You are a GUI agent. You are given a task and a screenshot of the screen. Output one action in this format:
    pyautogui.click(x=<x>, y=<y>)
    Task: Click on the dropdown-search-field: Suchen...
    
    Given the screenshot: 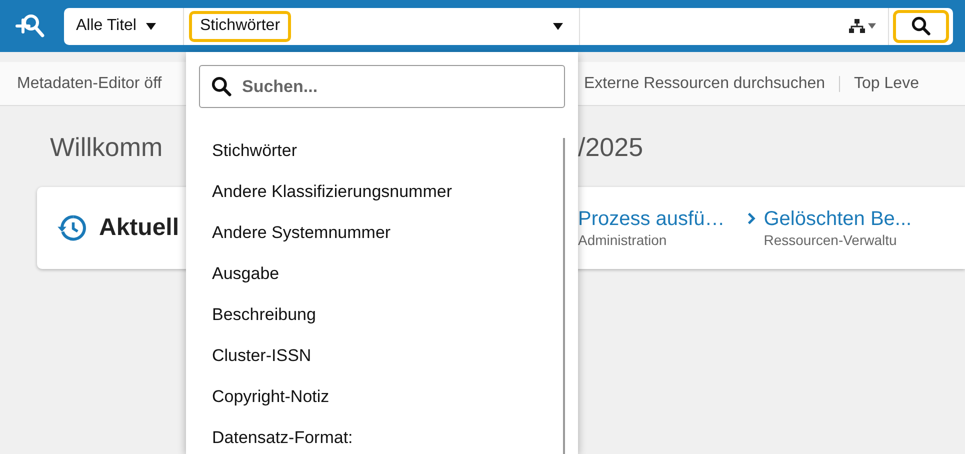 What is the action you would take?
    pyautogui.click(x=382, y=86)
    